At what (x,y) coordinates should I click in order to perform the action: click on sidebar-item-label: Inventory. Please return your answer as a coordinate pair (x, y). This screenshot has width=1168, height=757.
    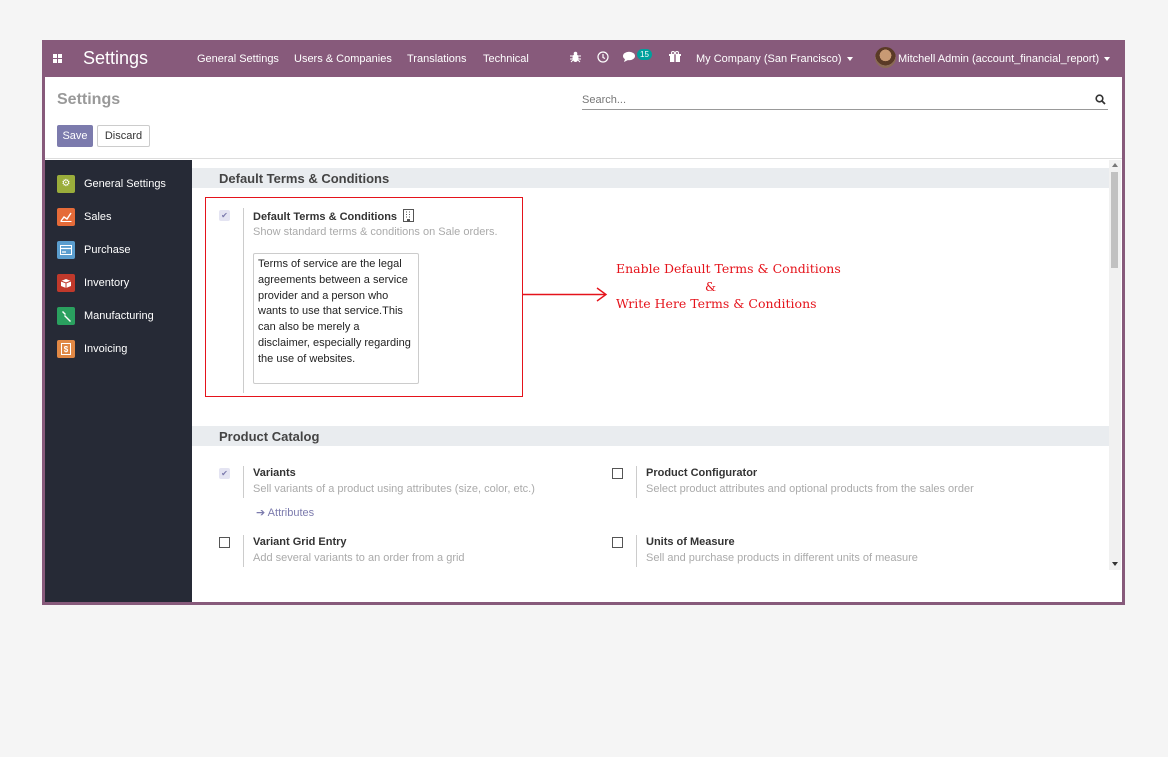
    Looking at the image, I should click on (107, 283).